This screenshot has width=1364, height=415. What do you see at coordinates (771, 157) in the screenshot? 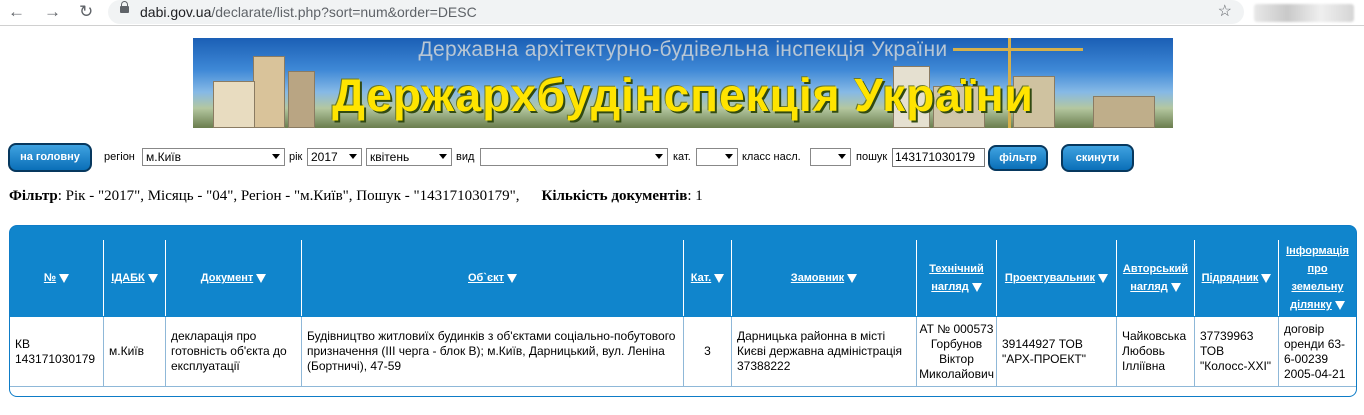
I see `class-label: класс насл.` at bounding box center [771, 157].